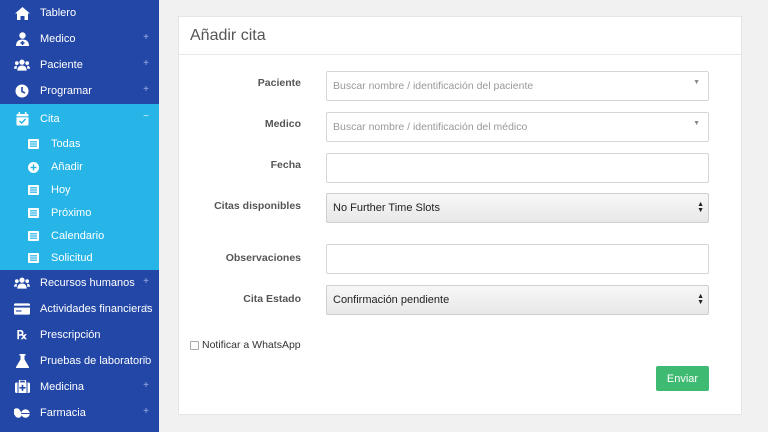 Image resolution: width=768 pixels, height=432 pixels. I want to click on nav-tablero: Tablero, so click(79, 13).